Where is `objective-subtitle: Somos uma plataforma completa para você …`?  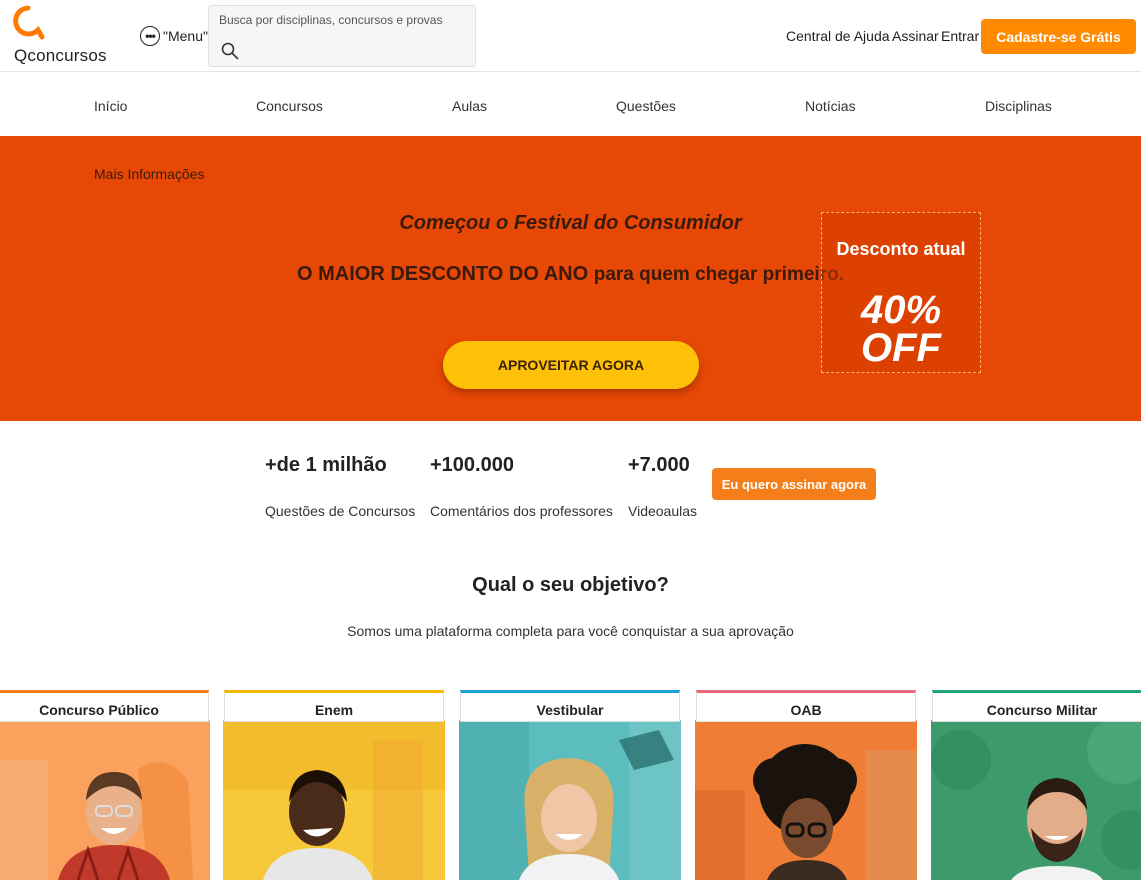
objective-subtitle: Somos uma plataforma completa para você … is located at coordinates (570, 631).